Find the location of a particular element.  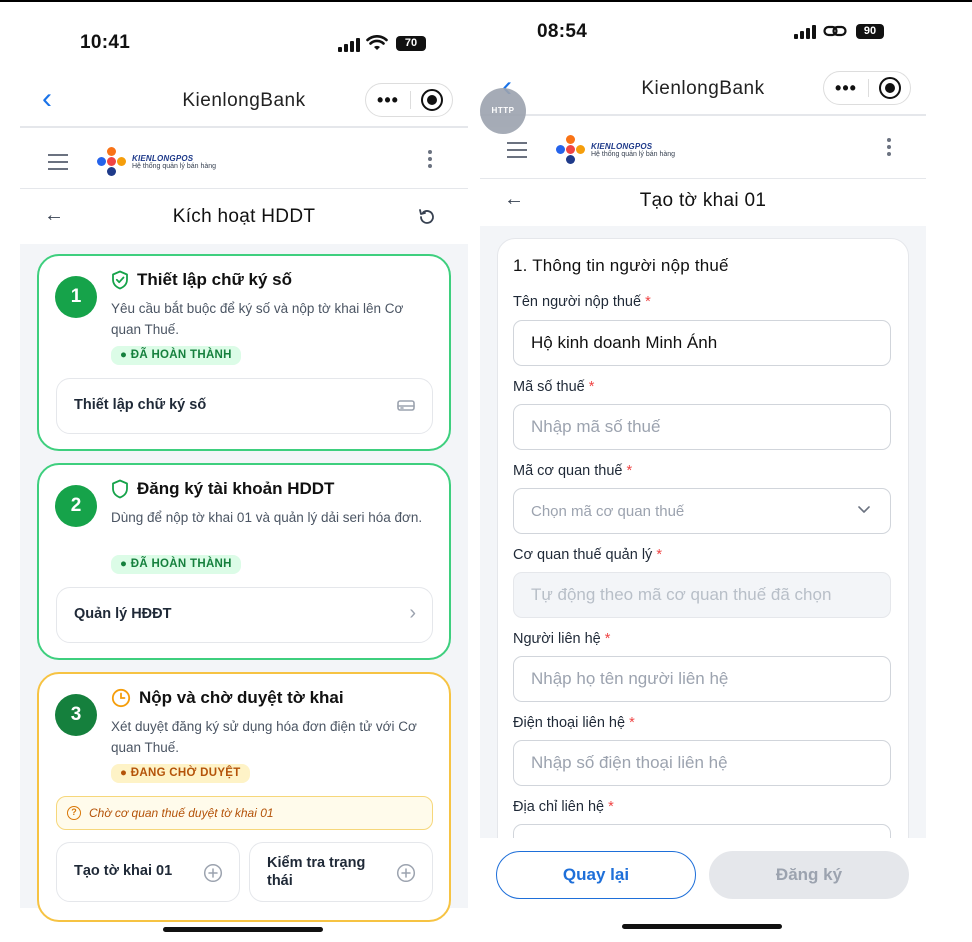

manage-einvoice-button: Quản lý HĐĐT › is located at coordinates (244, 615).